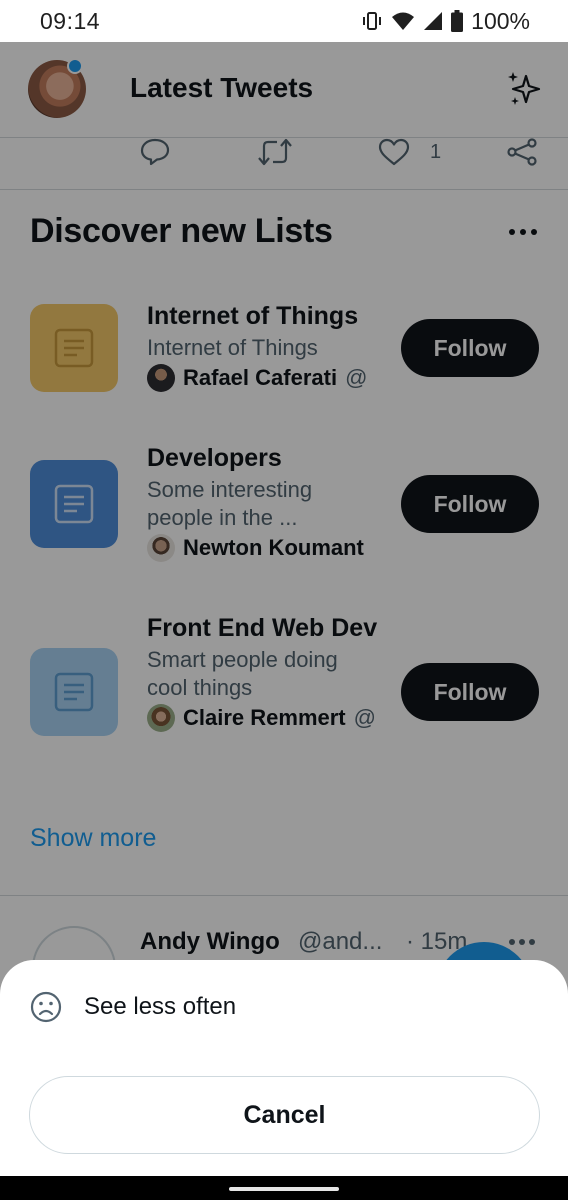 Image resolution: width=568 pixels, height=1200 pixels. Describe the element at coordinates (372, 21) in the screenshot. I see `vibrate-icon` at that location.